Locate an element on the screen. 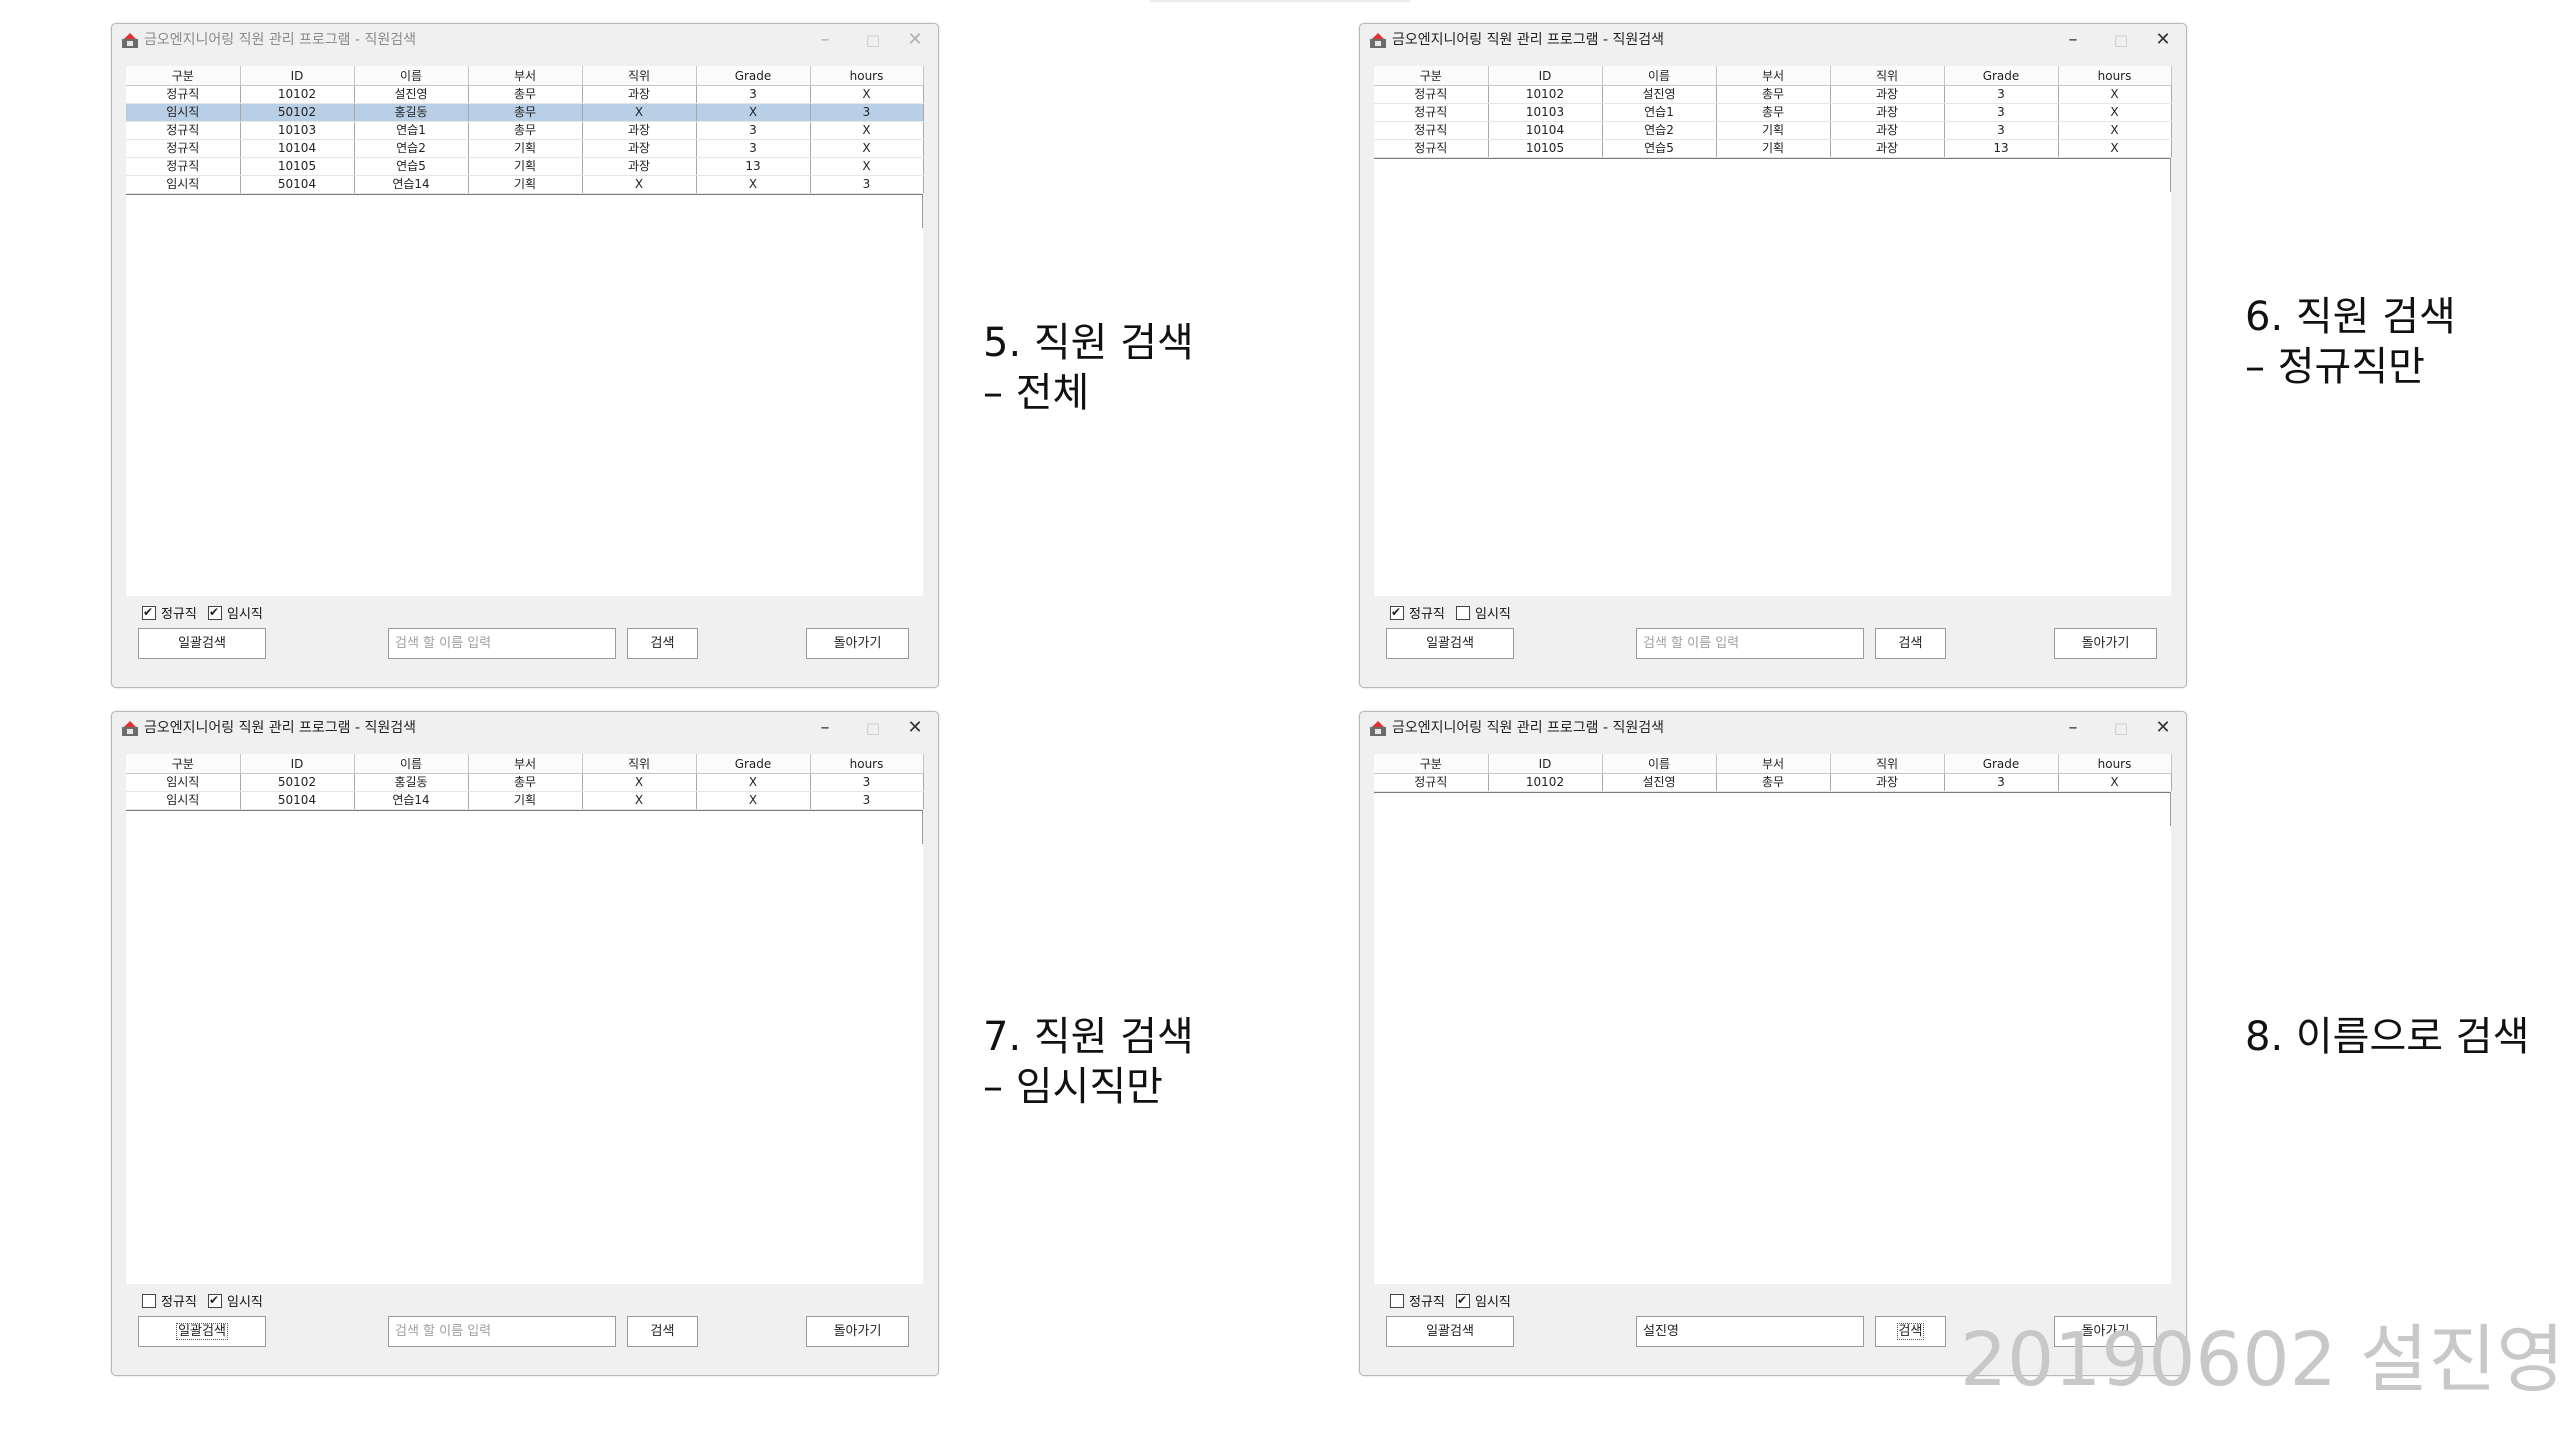 This screenshot has width=2560, height=1440. table-cell: 10104 is located at coordinates (1545, 130).